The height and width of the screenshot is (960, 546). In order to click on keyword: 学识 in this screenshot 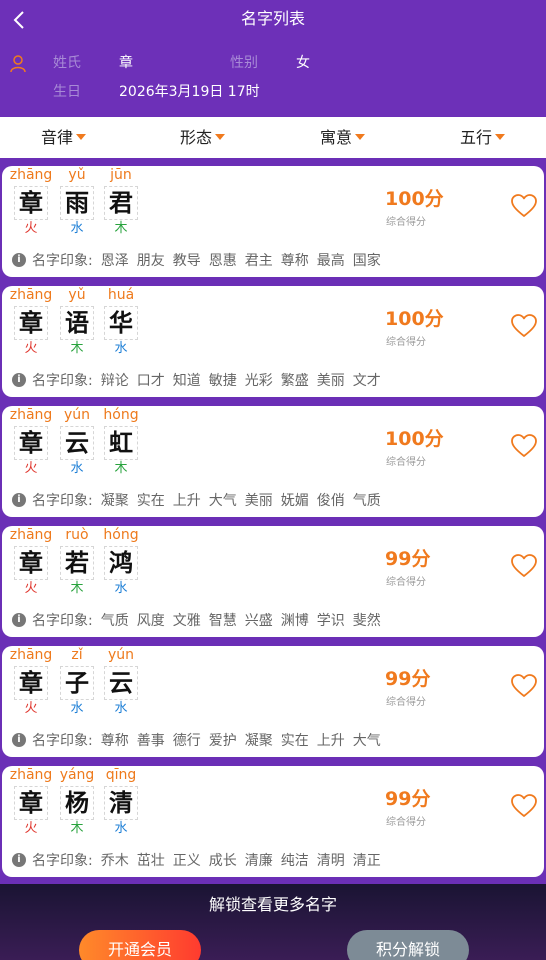, I will do `click(330, 621)`.